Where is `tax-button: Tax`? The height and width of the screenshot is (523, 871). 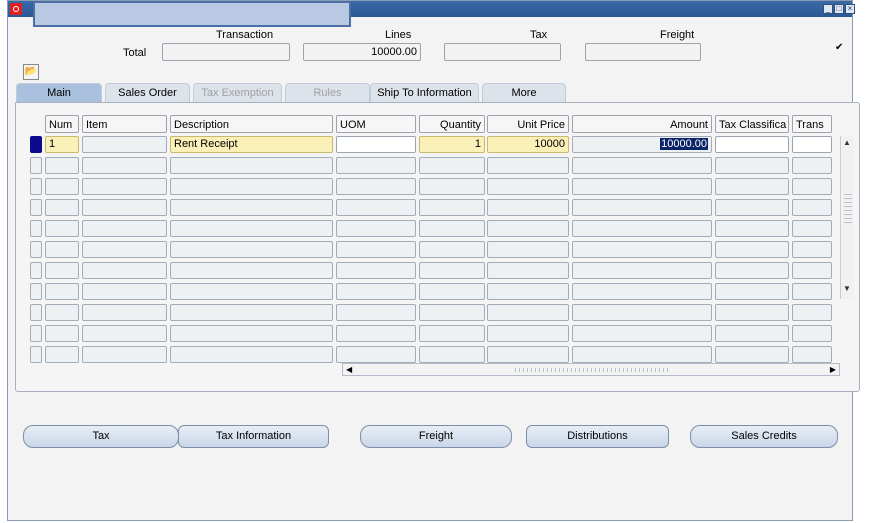 tax-button: Tax is located at coordinates (101, 436).